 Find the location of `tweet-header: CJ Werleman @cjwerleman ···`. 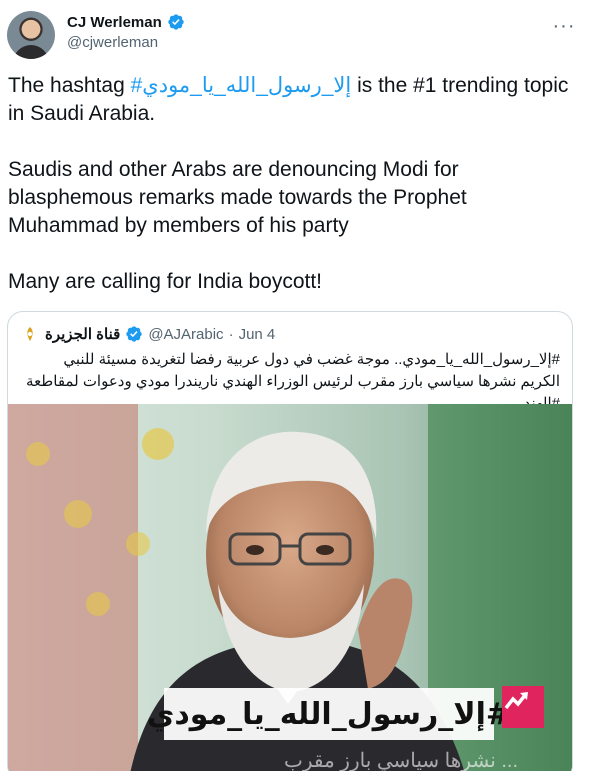

tweet-header: CJ Werleman @cjwerleman ··· is located at coordinates (294, 36).